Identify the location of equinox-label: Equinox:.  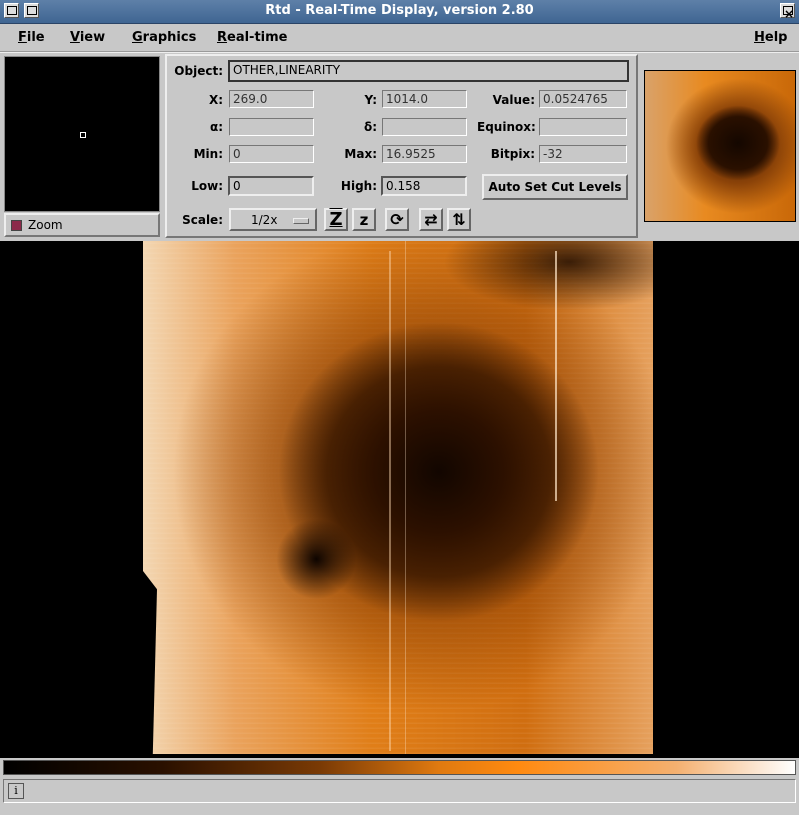
(506, 127).